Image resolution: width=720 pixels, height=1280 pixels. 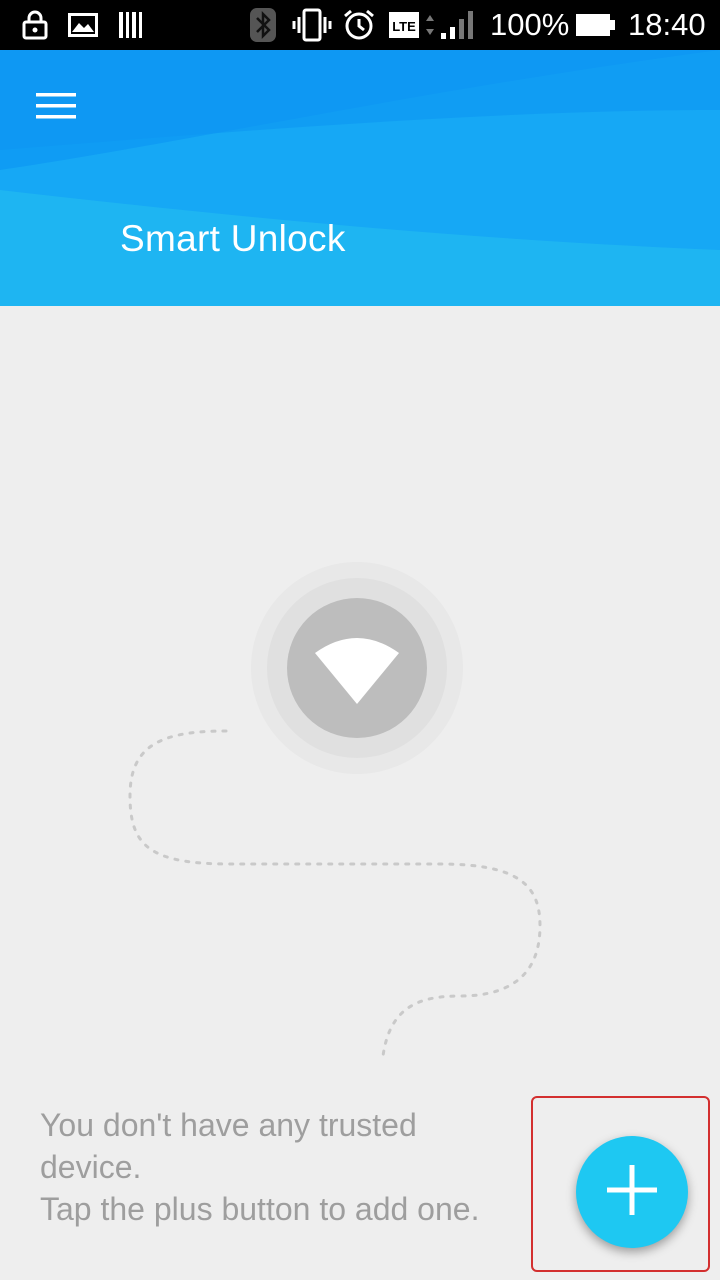 I want to click on hamburger-menu-icon, so click(x=56, y=108).